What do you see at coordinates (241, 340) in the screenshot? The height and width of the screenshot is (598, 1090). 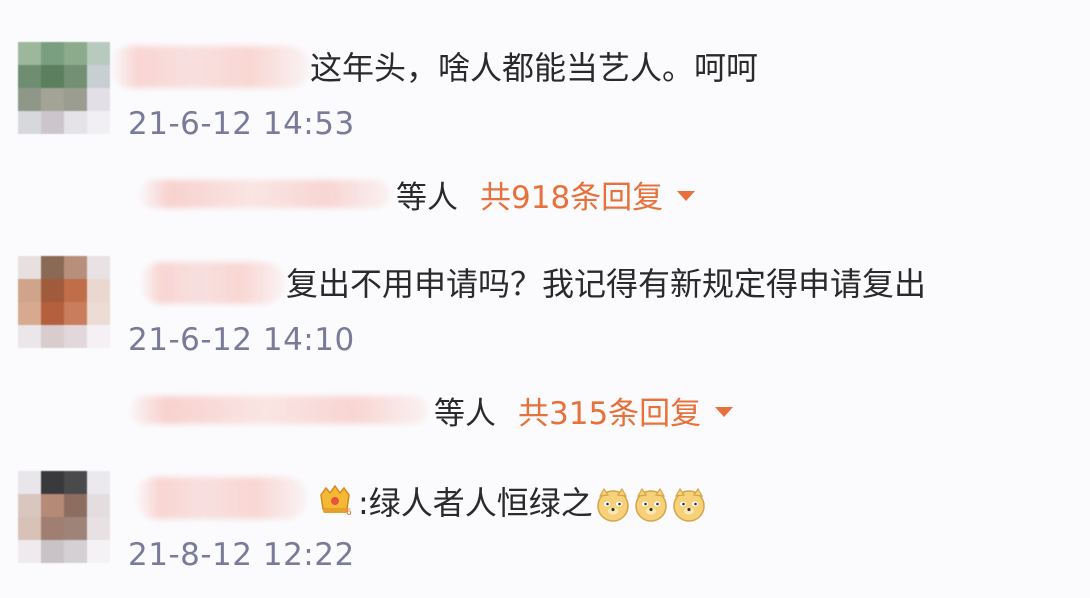 I see `comment-timestamp: 21-6-12 14:10` at bounding box center [241, 340].